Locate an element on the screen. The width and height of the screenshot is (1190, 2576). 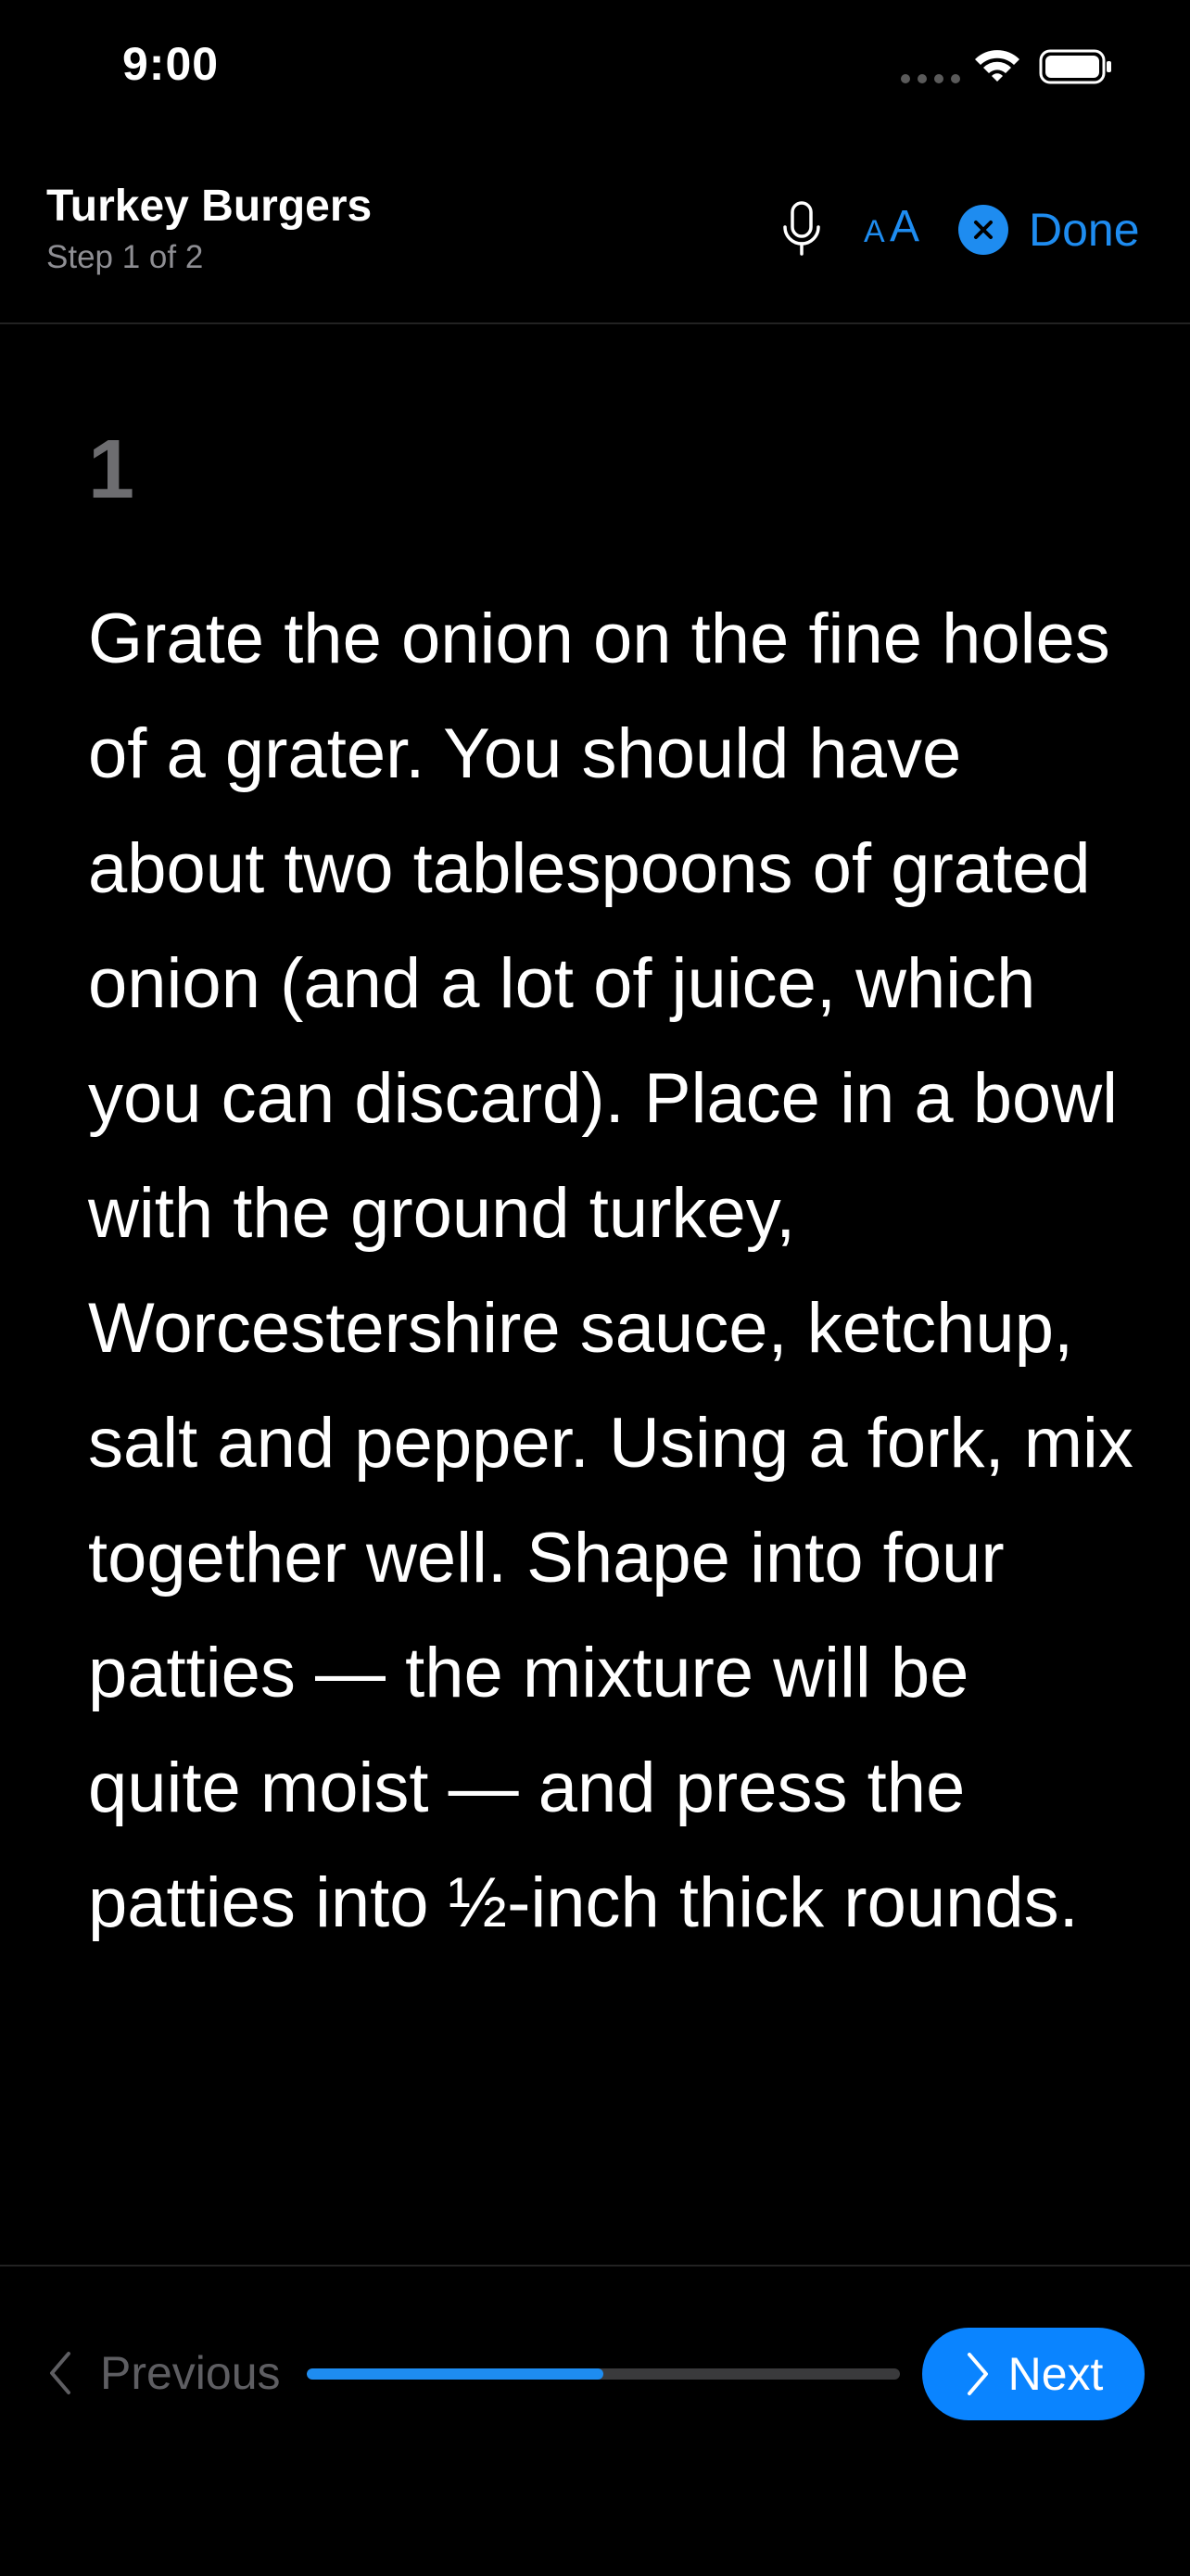
step-progress-bar is located at coordinates (603, 2374).